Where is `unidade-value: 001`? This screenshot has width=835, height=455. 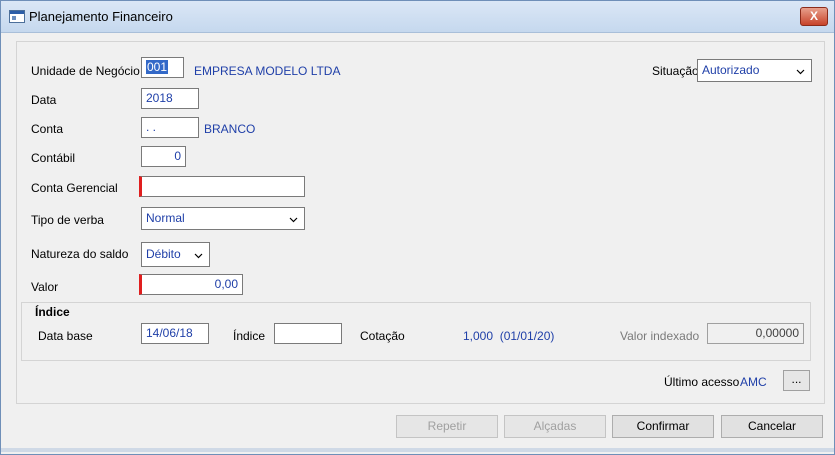
unidade-value: 001 is located at coordinates (157, 67).